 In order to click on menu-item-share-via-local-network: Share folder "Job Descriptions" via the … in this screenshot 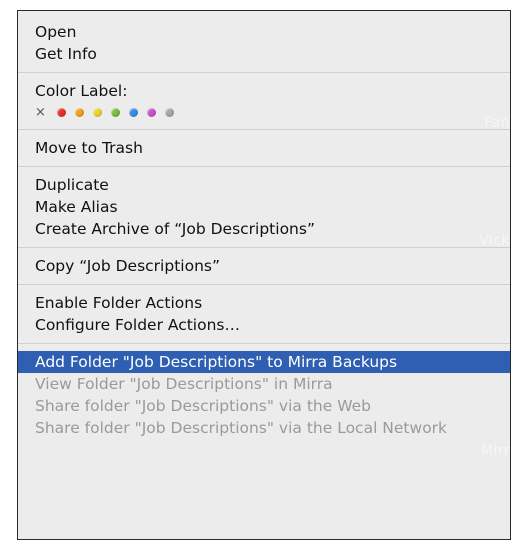, I will do `click(241, 428)`.